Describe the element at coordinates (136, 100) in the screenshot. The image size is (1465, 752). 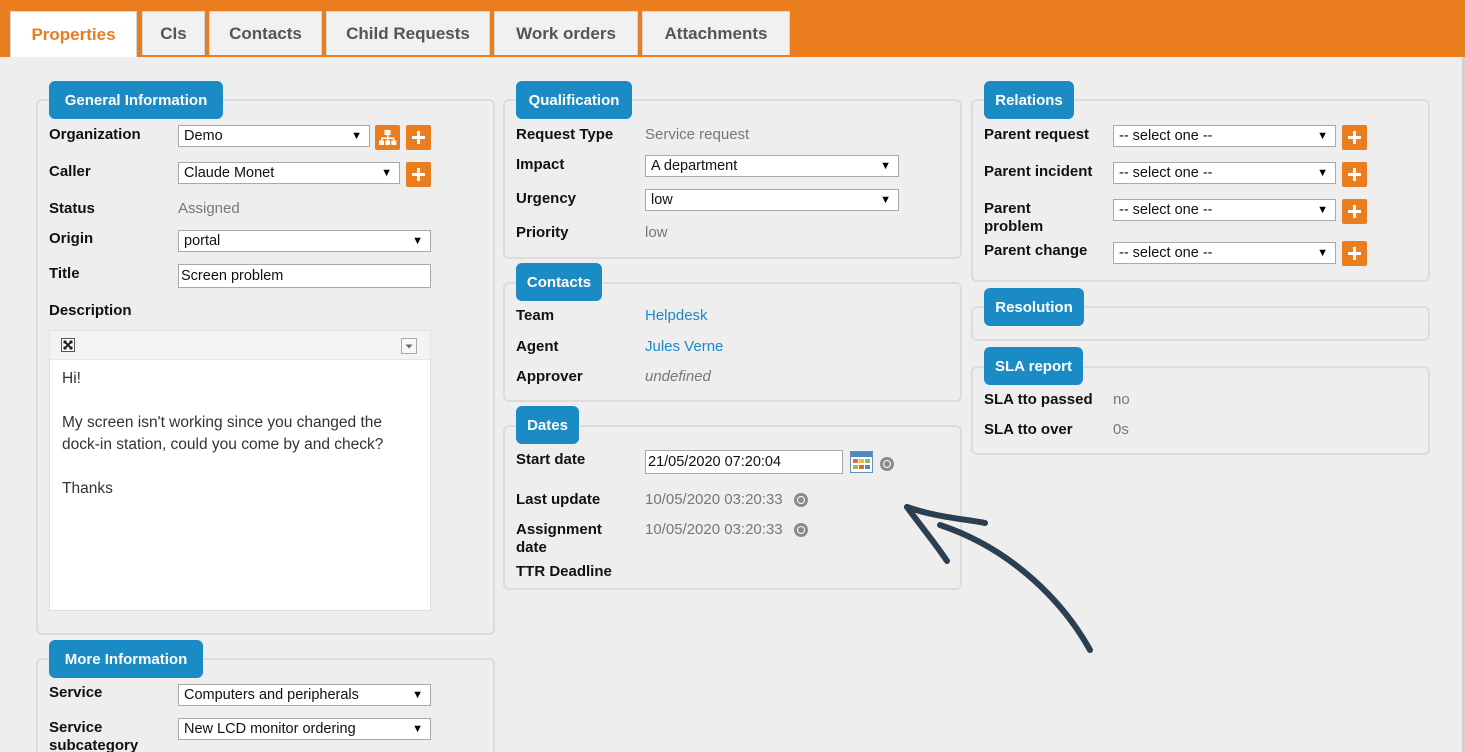
I see `general-info-legend: General Information` at that location.